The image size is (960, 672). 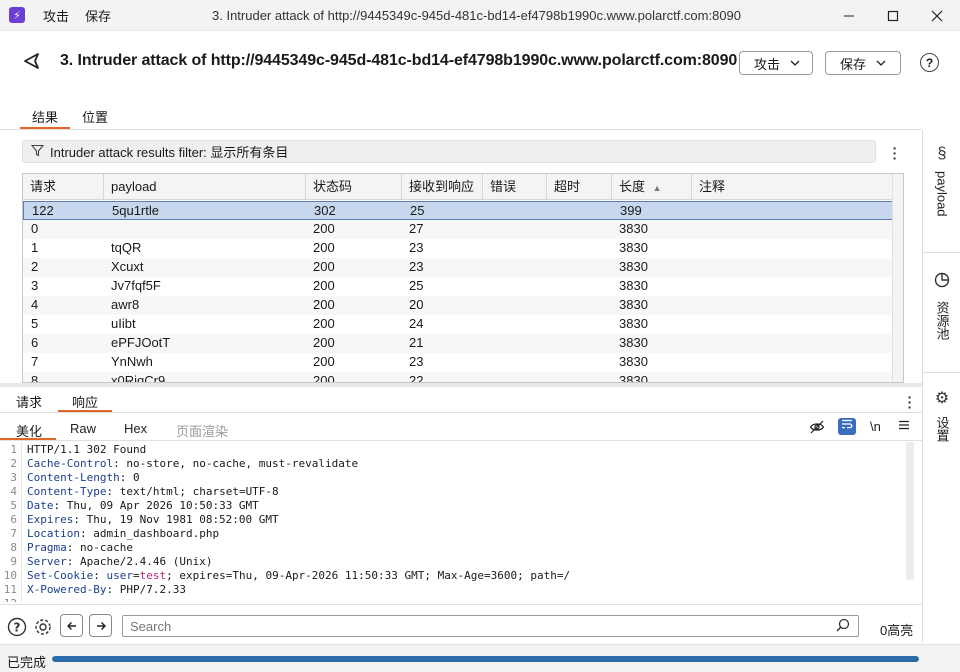 What do you see at coordinates (35, 285) in the screenshot?
I see `table-cell: 3` at bounding box center [35, 285].